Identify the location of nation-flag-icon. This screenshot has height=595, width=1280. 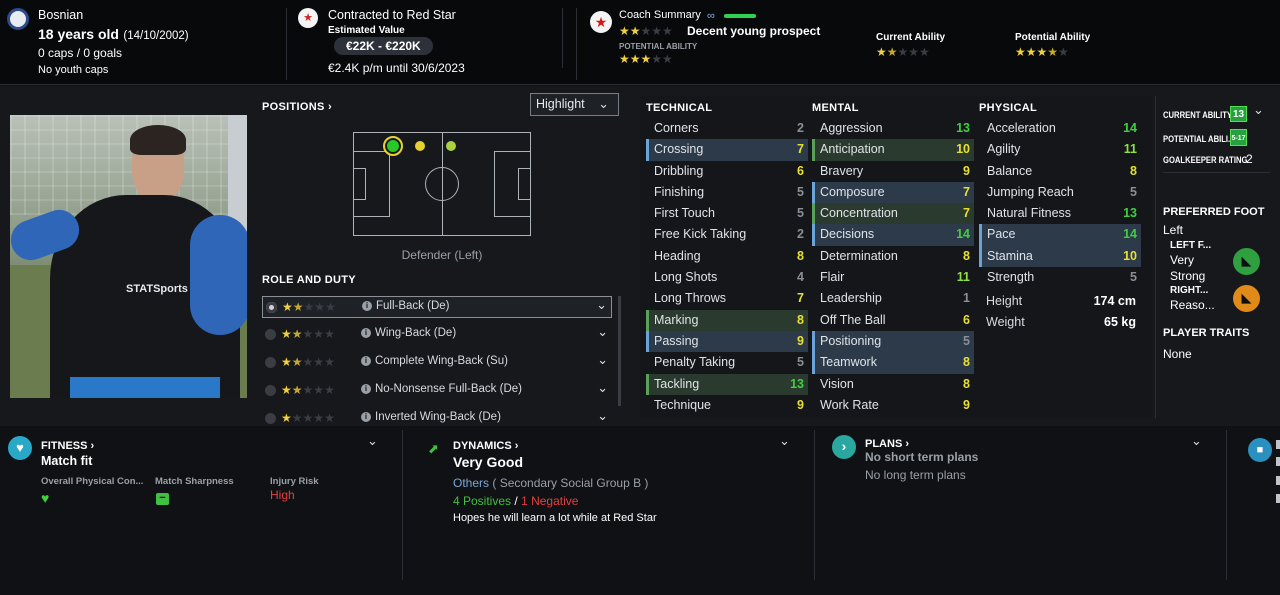
(18, 19).